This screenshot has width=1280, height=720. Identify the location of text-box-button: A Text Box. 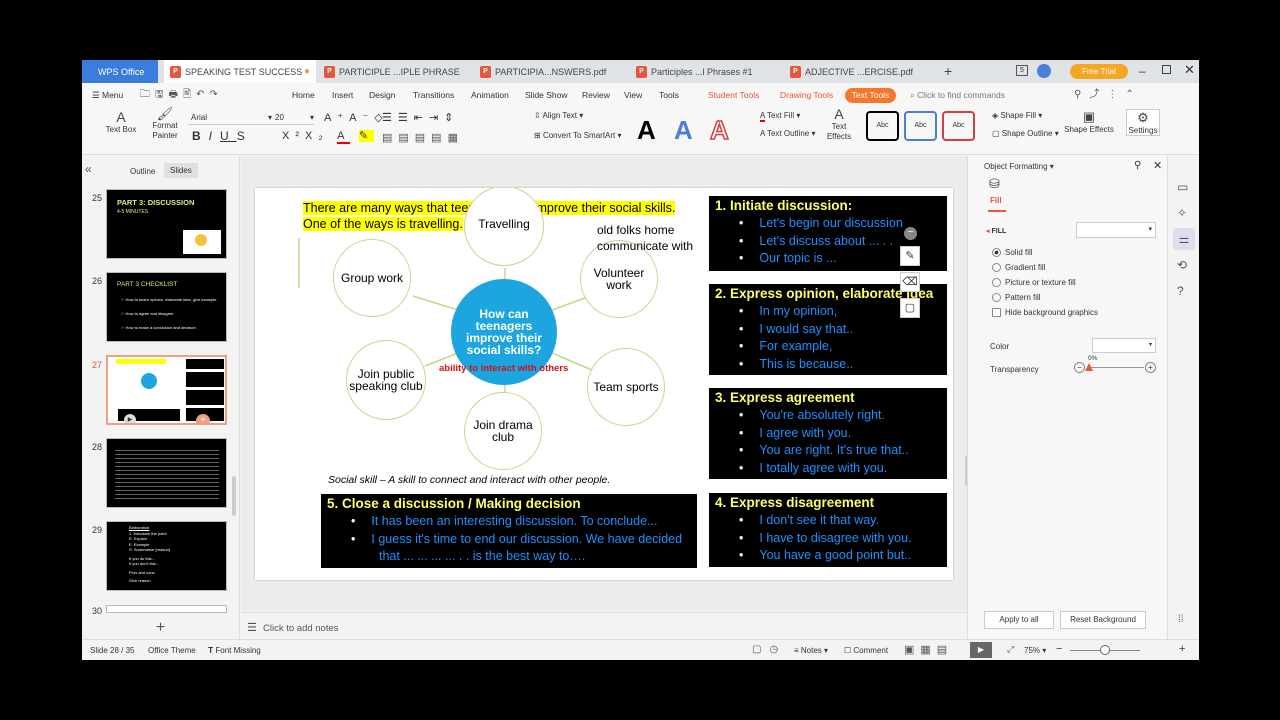
(121, 121).